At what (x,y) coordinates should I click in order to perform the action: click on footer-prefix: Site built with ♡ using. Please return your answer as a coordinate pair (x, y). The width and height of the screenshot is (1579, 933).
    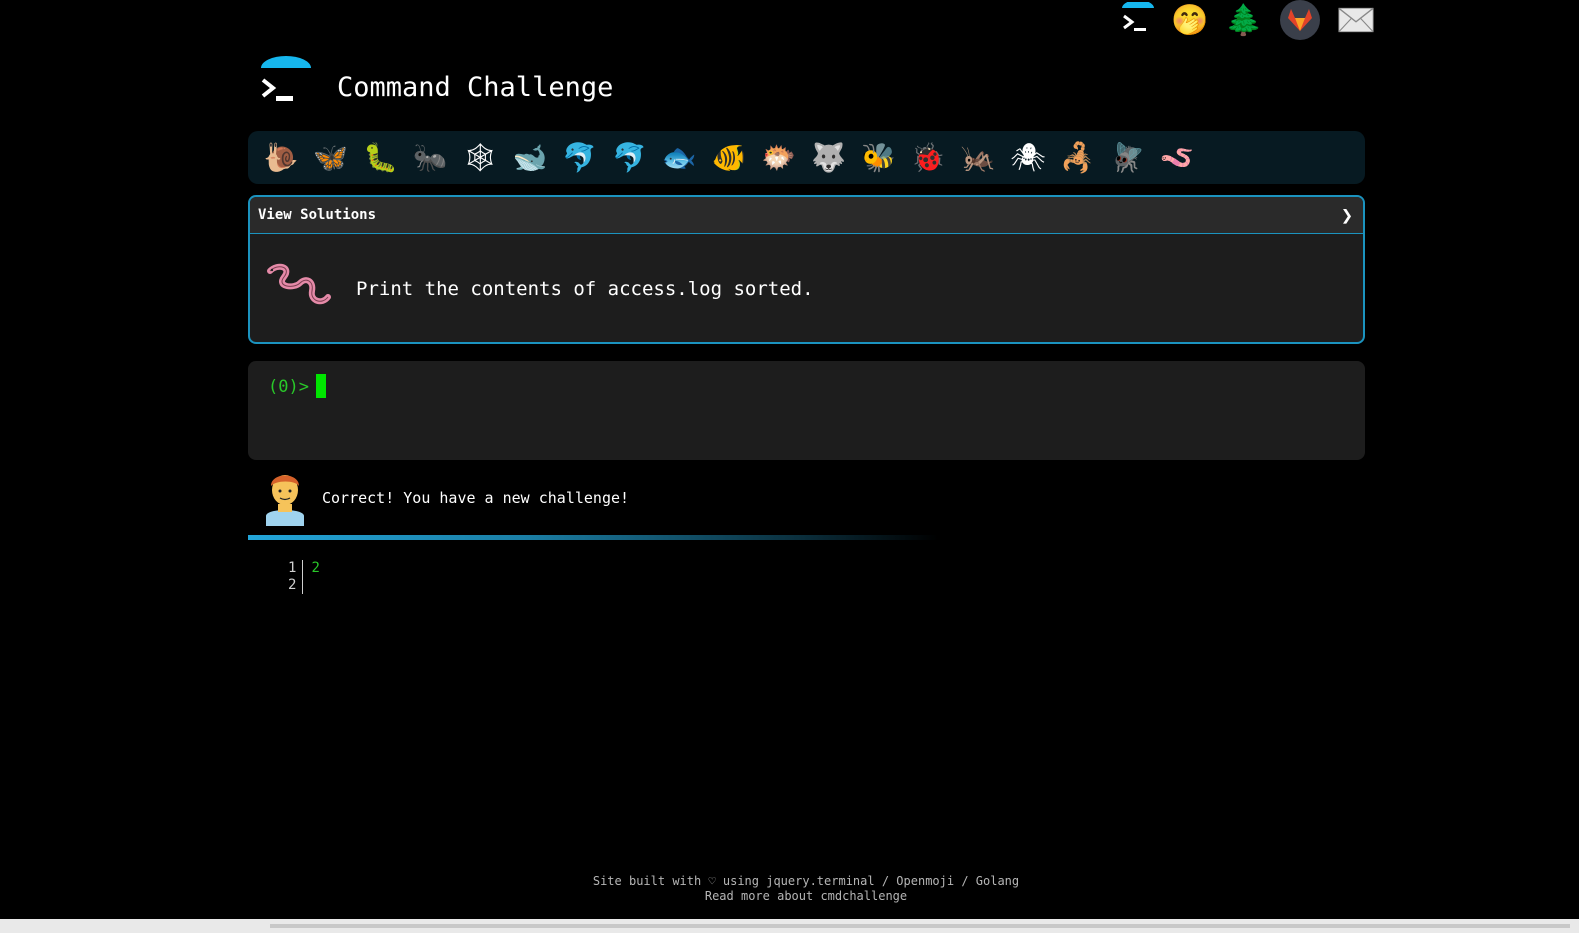
    Looking at the image, I should click on (679, 881).